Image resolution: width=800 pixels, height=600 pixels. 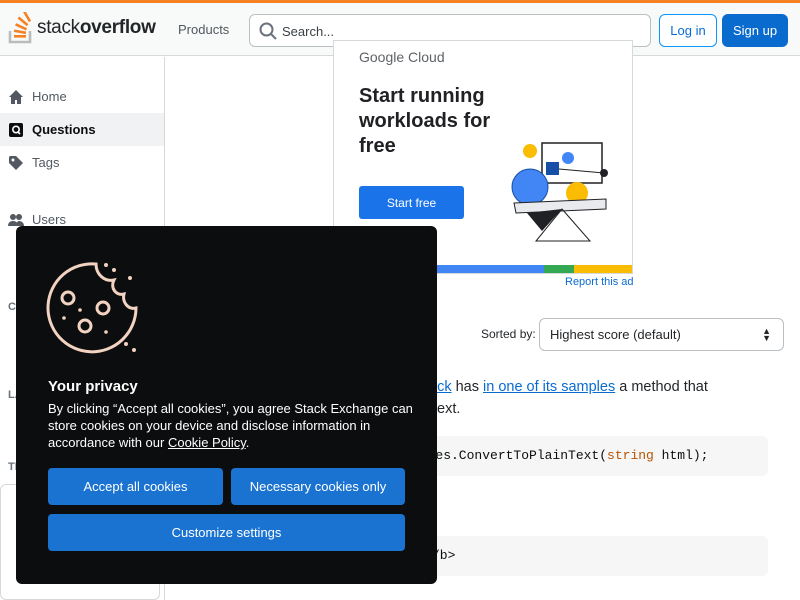 I want to click on sidebar-item-questions: Questions, so click(x=82, y=129).